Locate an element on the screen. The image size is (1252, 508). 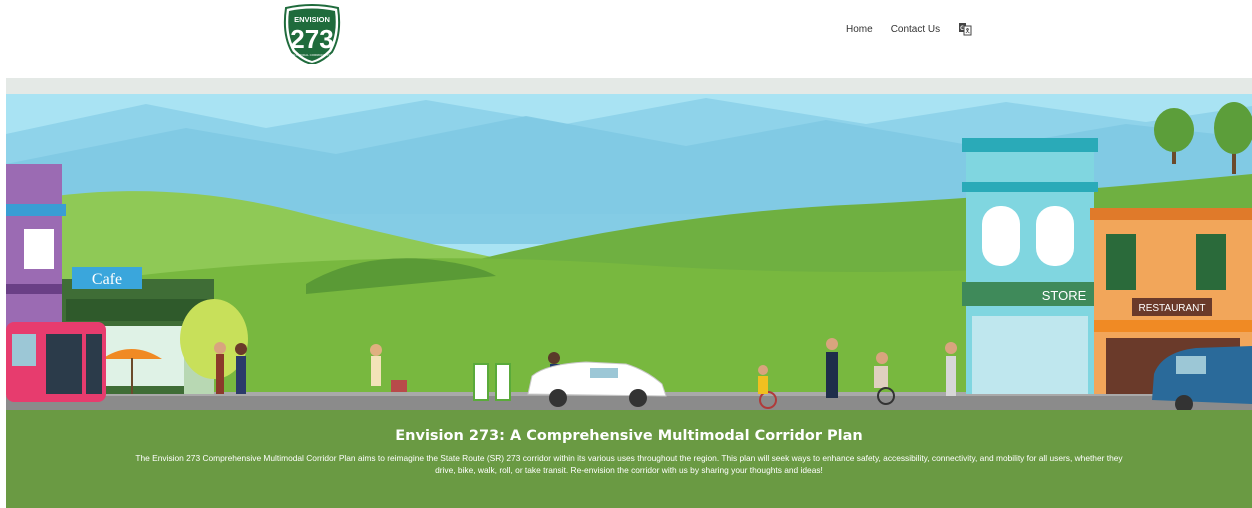
logo-top-text: ENVISION is located at coordinates (312, 19).